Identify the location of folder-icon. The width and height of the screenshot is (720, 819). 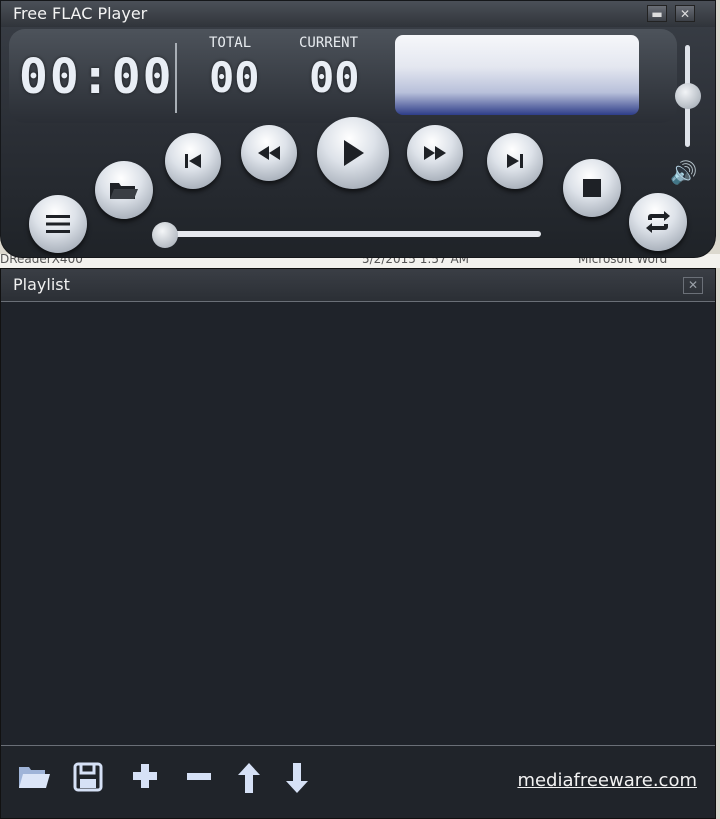
(34, 777).